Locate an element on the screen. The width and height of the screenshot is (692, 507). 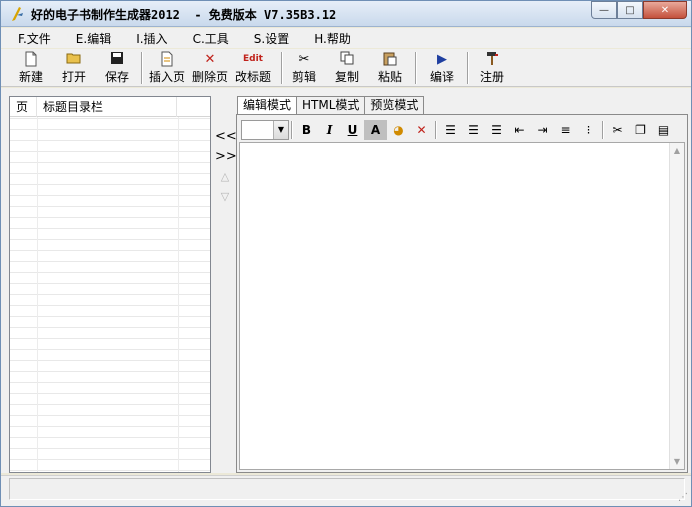
move-down-button: ▽ is located at coordinates (225, 197).